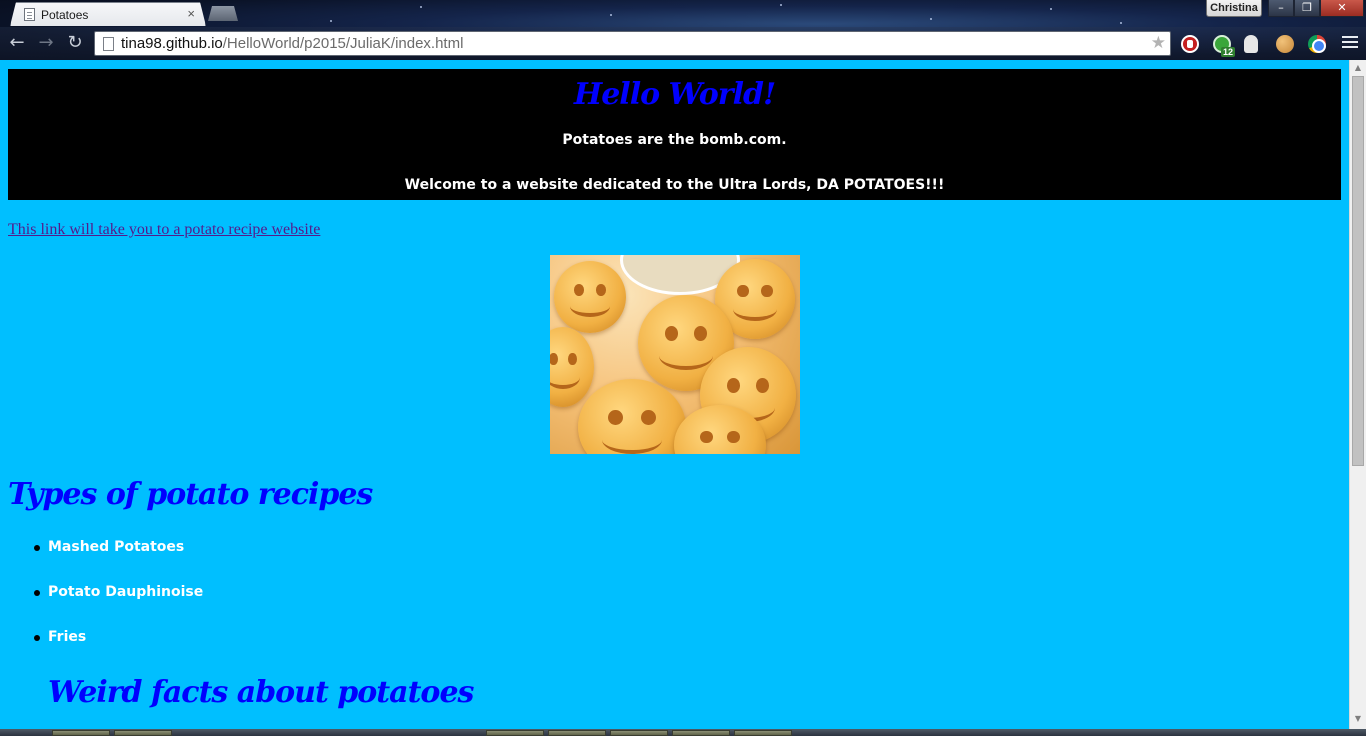 The width and height of the screenshot is (1366, 736). I want to click on url-host: tina98.github.io, so click(172, 43).